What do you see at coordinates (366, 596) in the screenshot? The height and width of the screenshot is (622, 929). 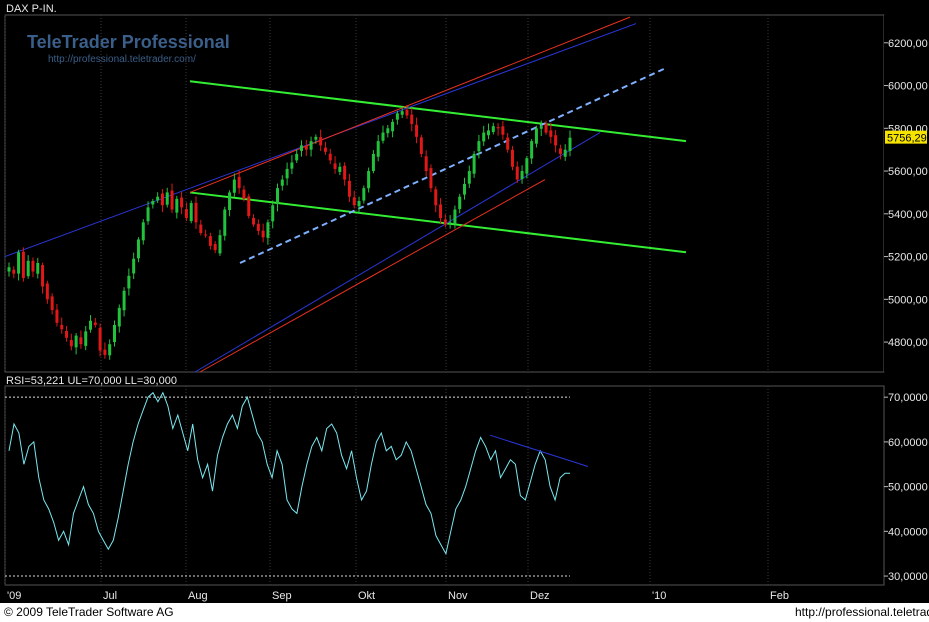 I see `x-tick-label: Okt` at bounding box center [366, 596].